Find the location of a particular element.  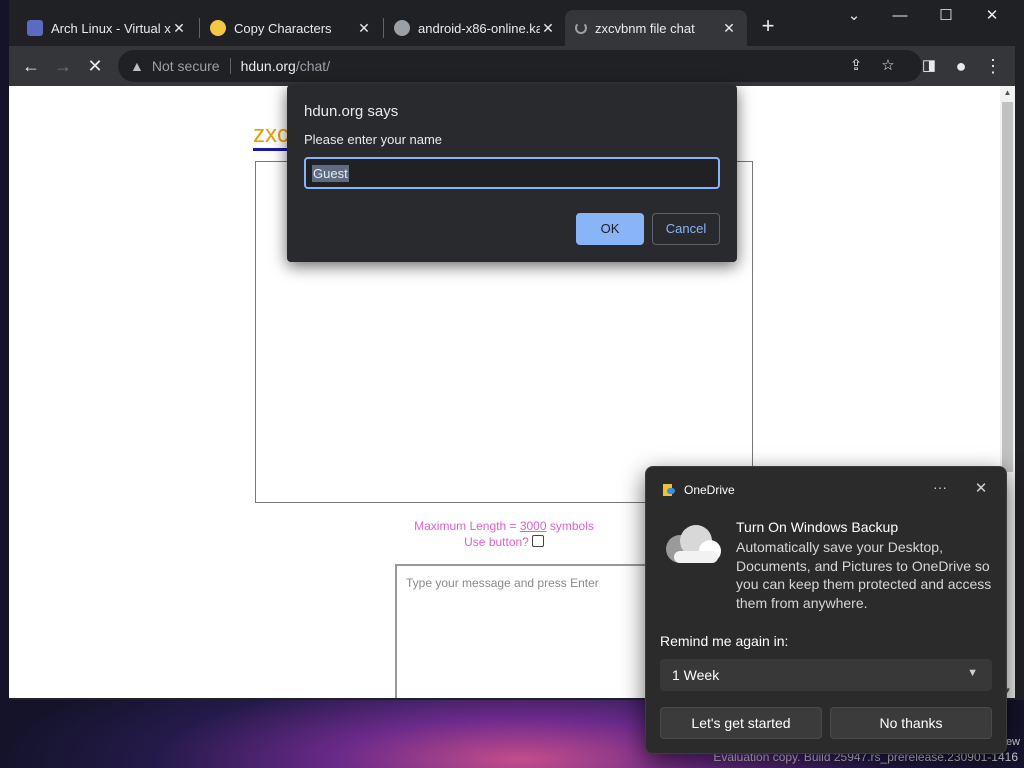

cancel-button: Cancel is located at coordinates (686, 229).